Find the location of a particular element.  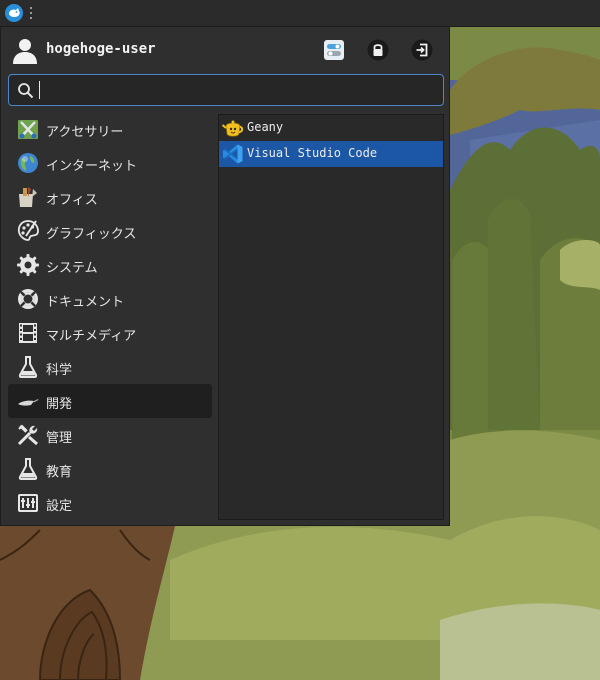

system-gear-icon is located at coordinates (28, 265).